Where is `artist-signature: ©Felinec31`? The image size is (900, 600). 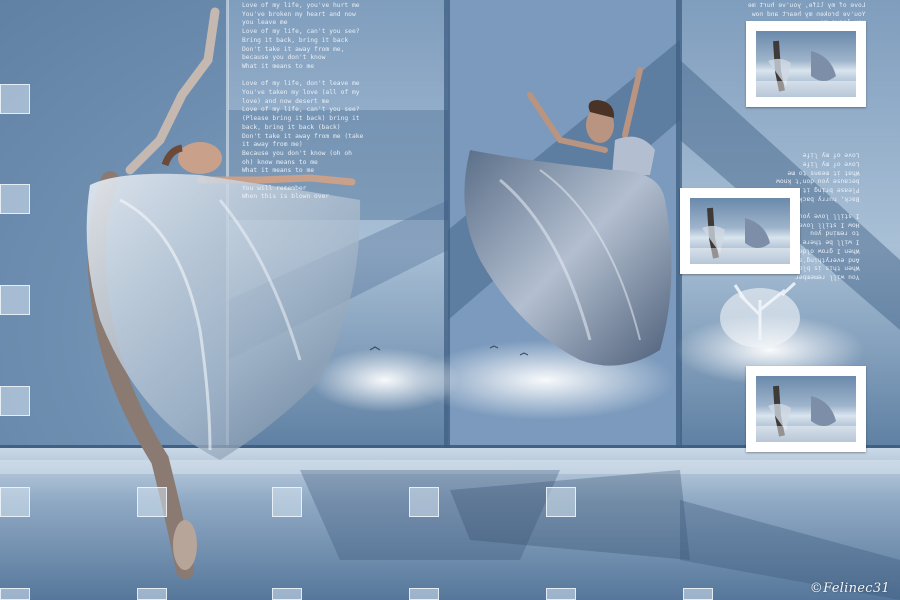
artist-signature: ©Felinec31 is located at coordinates (849, 588).